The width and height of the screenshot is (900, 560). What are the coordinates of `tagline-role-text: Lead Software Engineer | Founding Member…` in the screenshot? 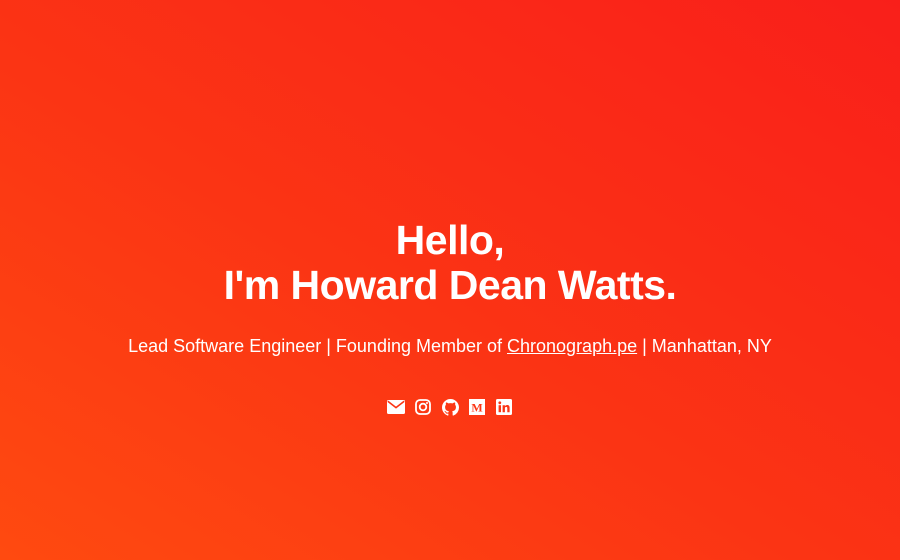 It's located at (318, 346).